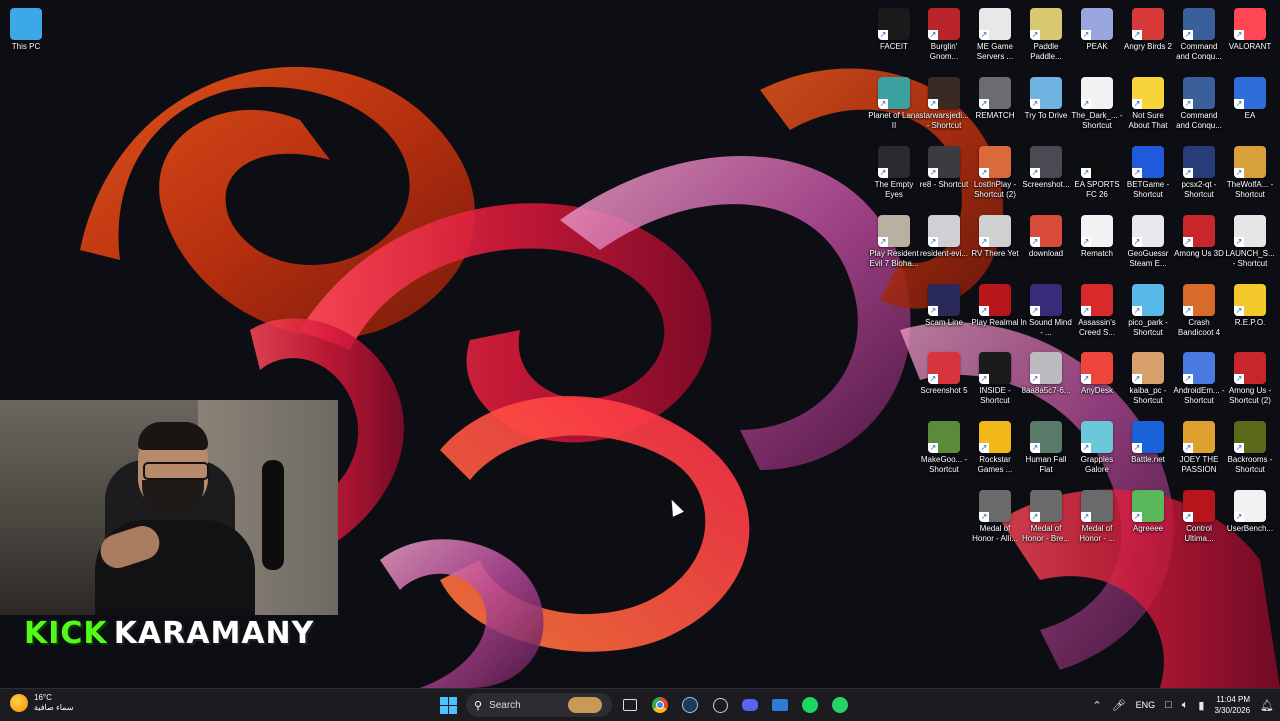 The height and width of the screenshot is (721, 1280). Describe the element at coordinates (1199, 379) in the screenshot. I see `desktop-icon: ↗ AndroidEm... - Shortcut` at that location.